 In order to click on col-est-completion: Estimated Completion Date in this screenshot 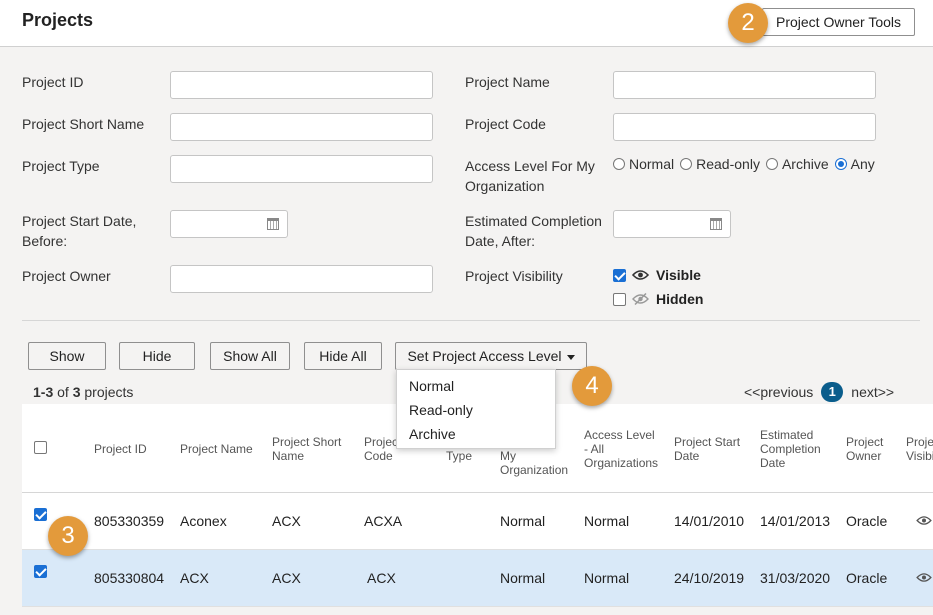, I will do `click(790, 449)`.